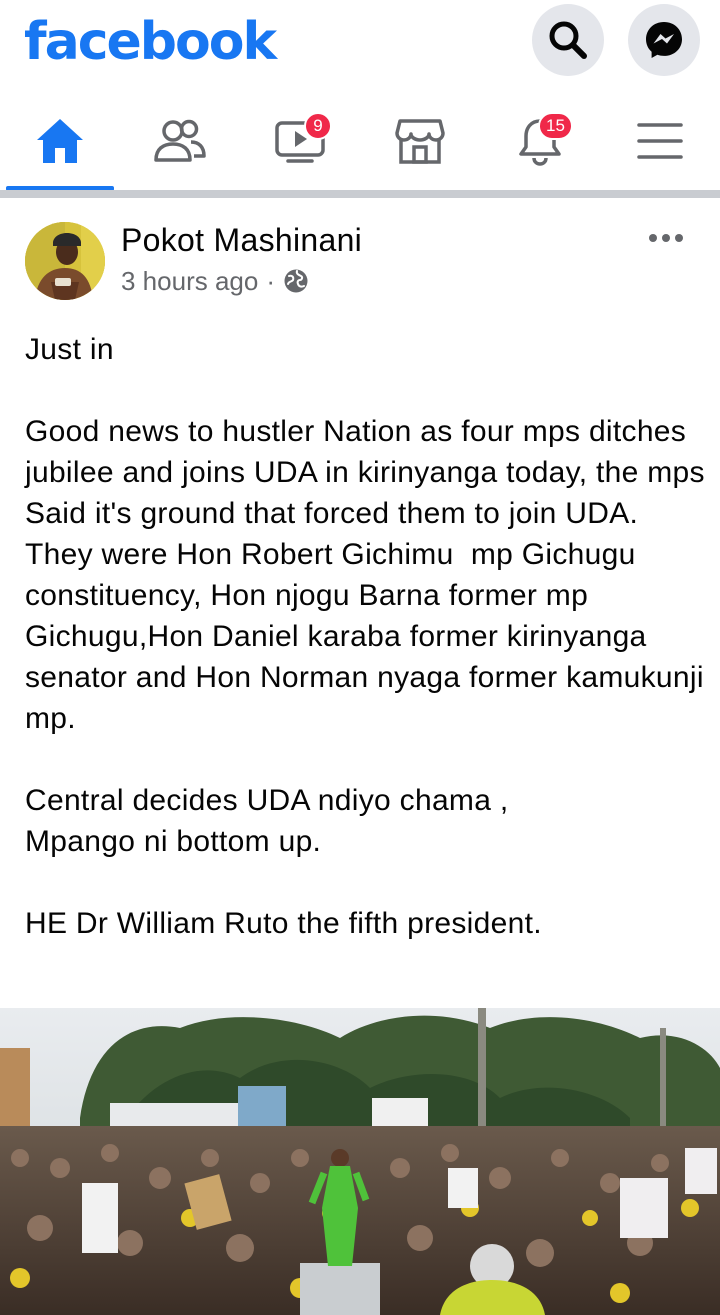 Image resolution: width=720 pixels, height=1315 pixels. I want to click on tab-menu, so click(660, 141).